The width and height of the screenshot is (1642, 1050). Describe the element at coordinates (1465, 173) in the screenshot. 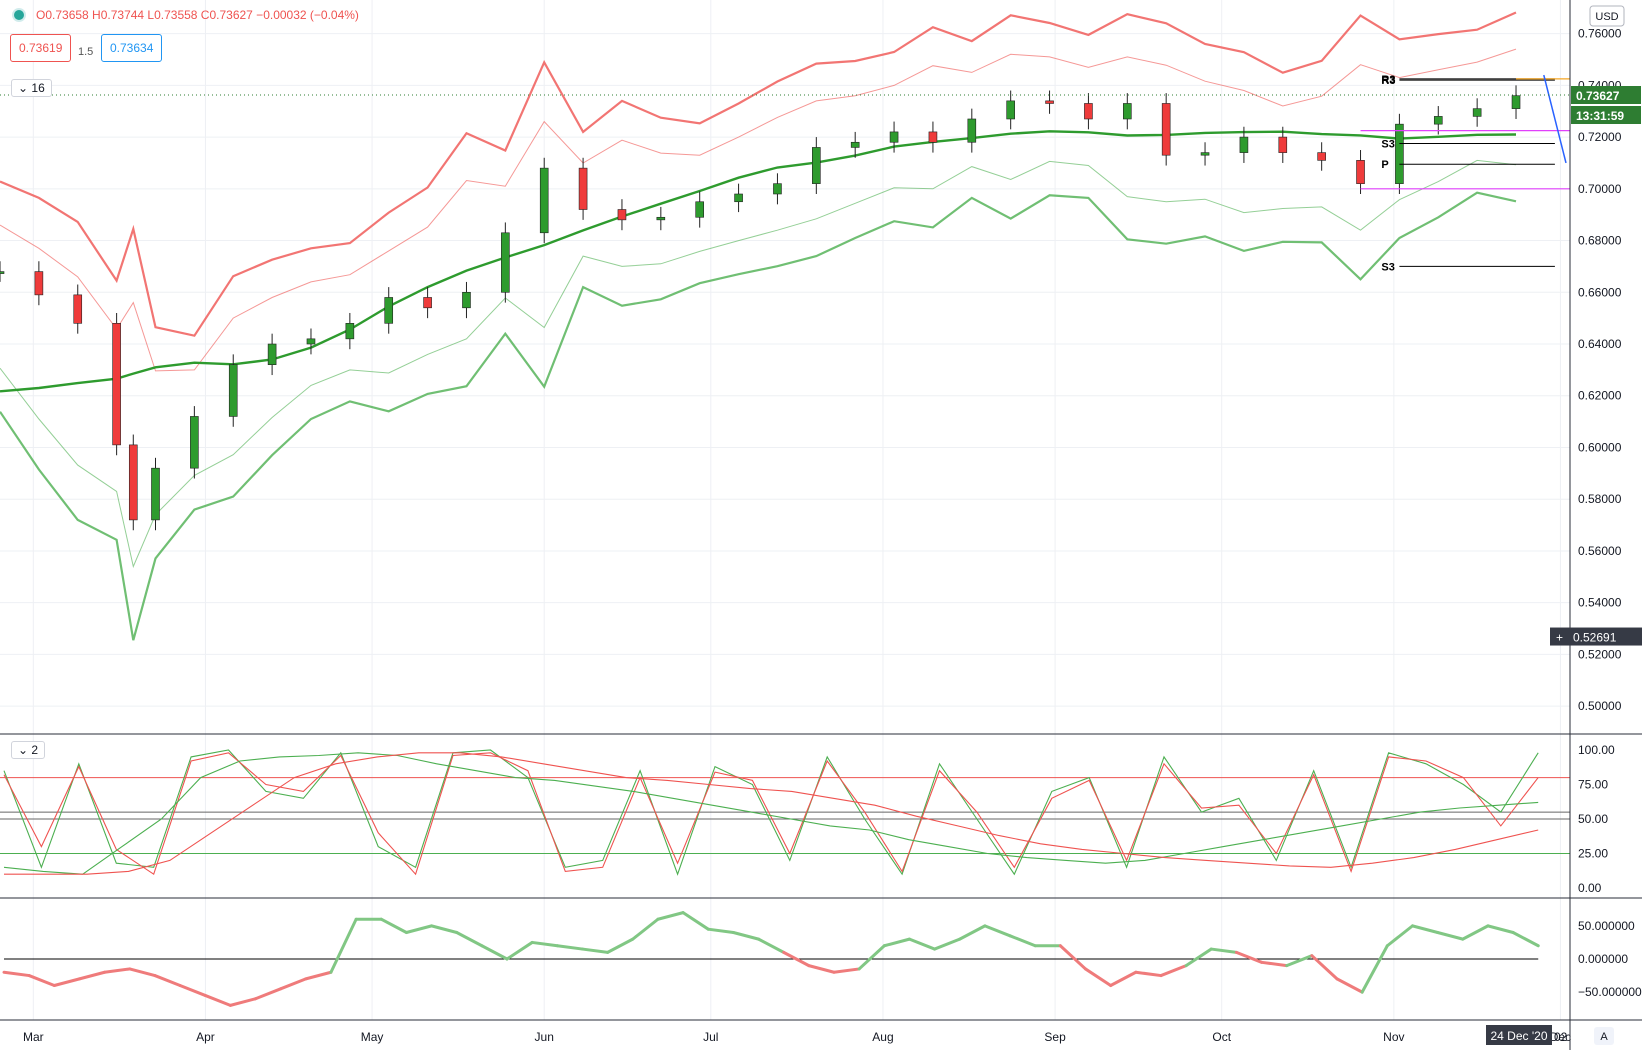

I see `pivot-lines: R3R3S3PS3` at that location.